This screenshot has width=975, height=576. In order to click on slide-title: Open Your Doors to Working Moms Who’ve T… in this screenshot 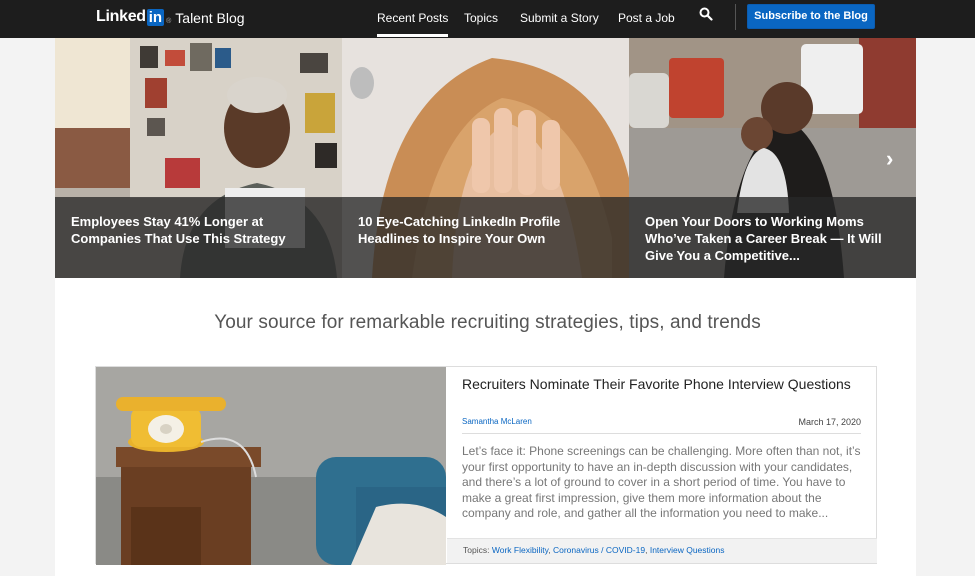, I will do `click(763, 238)`.